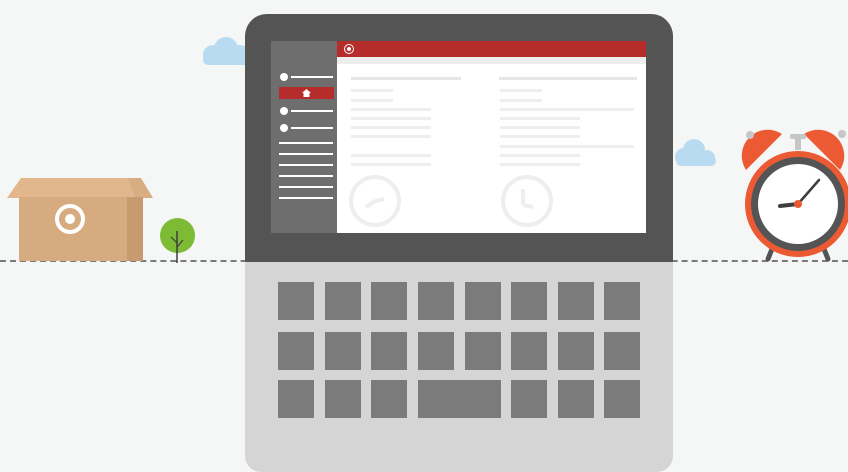  What do you see at coordinates (794, 195) in the screenshot?
I see `alarm-clock-icon` at bounding box center [794, 195].